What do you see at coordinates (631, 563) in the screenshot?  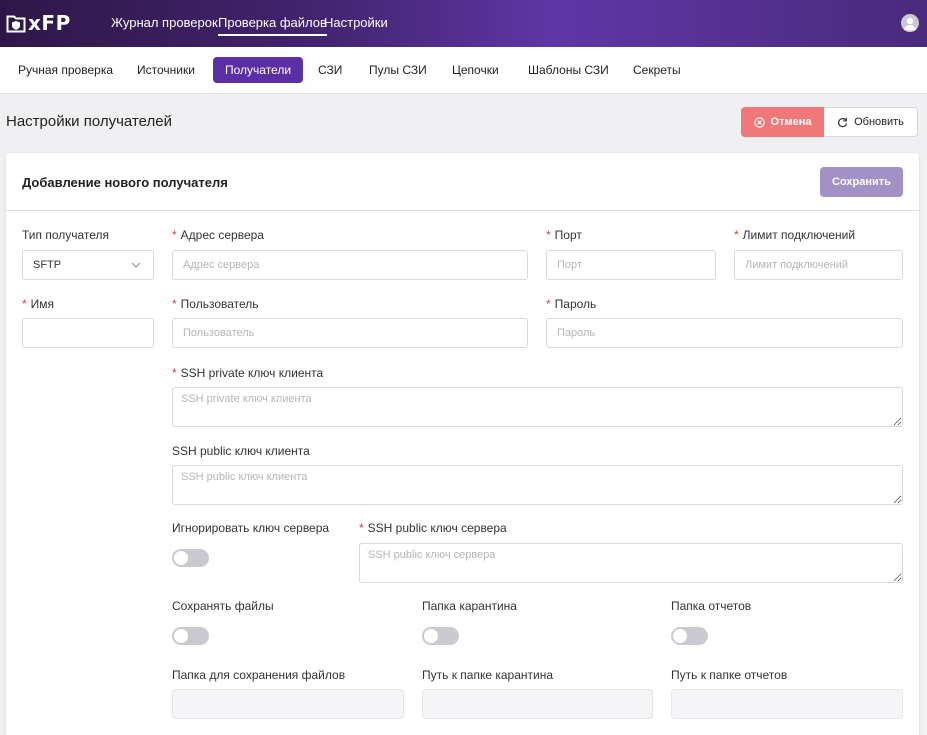 I see `ssh-public-server-textarea` at bounding box center [631, 563].